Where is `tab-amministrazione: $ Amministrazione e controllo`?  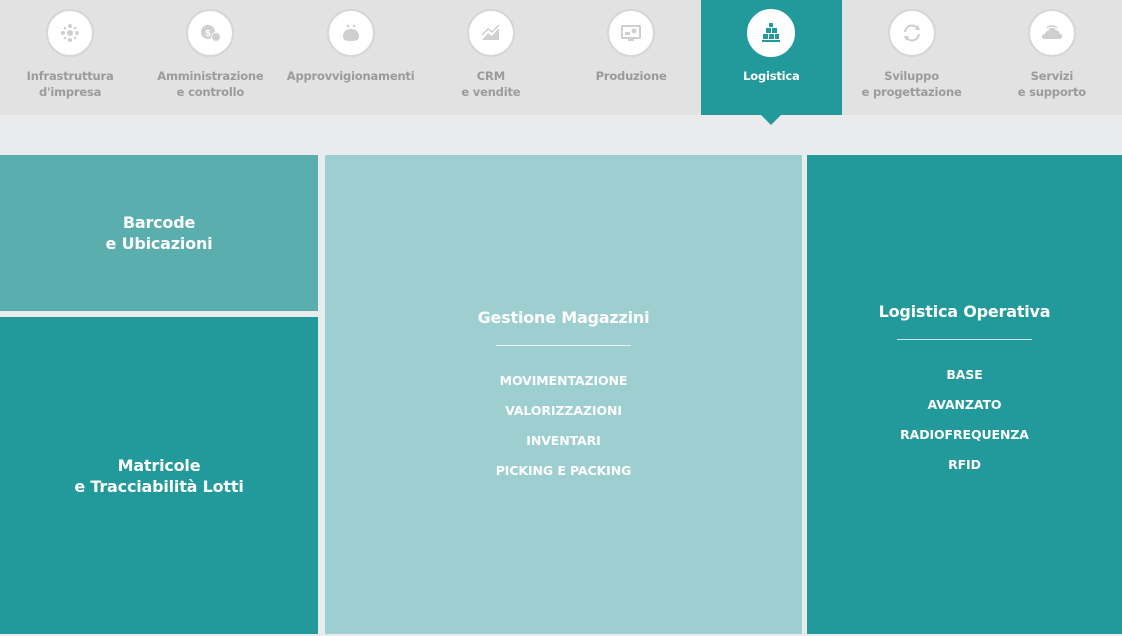 tab-amministrazione: $ Amministrazione e controllo is located at coordinates (210, 57).